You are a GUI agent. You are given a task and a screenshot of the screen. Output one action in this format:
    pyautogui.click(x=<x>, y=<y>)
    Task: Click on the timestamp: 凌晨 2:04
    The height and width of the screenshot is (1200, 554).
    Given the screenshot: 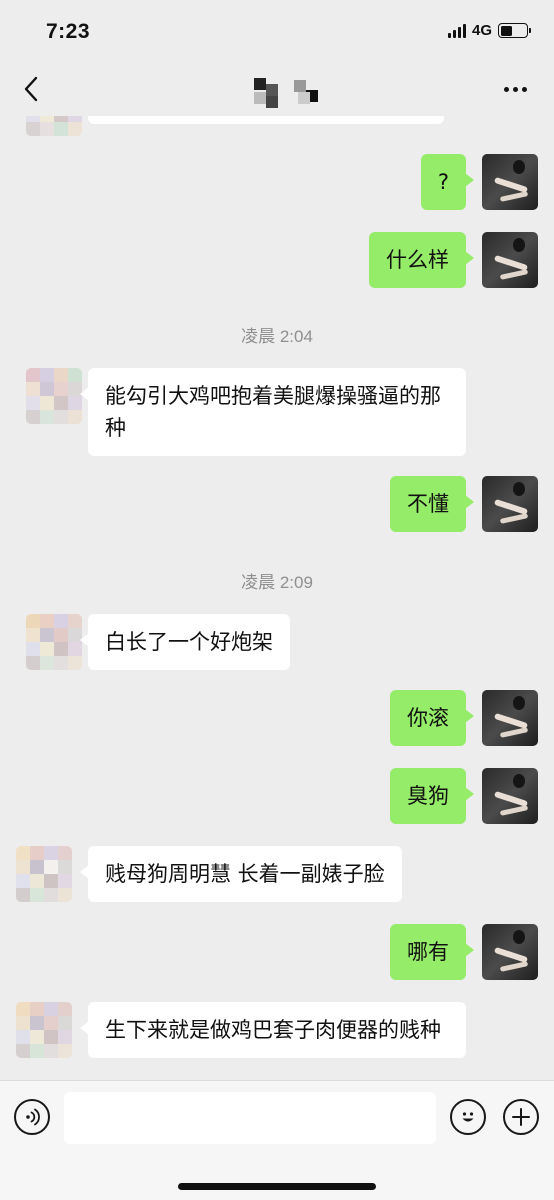 What is the action you would take?
    pyautogui.click(x=277, y=336)
    